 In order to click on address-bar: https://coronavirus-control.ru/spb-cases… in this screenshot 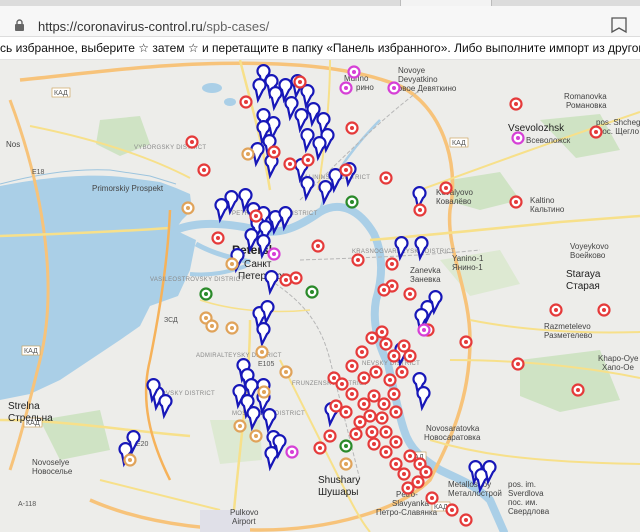, I will do `click(320, 21)`.